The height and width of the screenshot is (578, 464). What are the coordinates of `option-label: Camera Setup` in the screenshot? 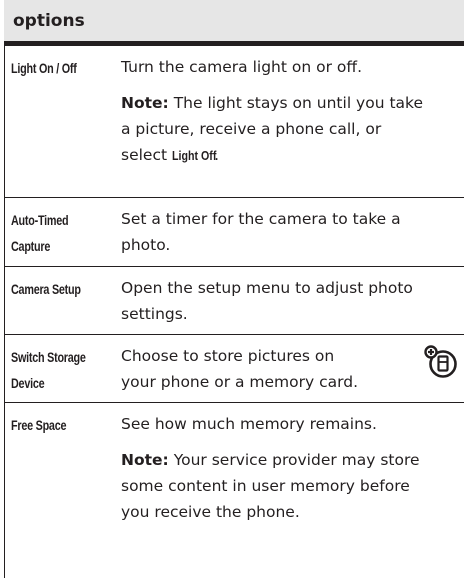 It's located at (46, 289).